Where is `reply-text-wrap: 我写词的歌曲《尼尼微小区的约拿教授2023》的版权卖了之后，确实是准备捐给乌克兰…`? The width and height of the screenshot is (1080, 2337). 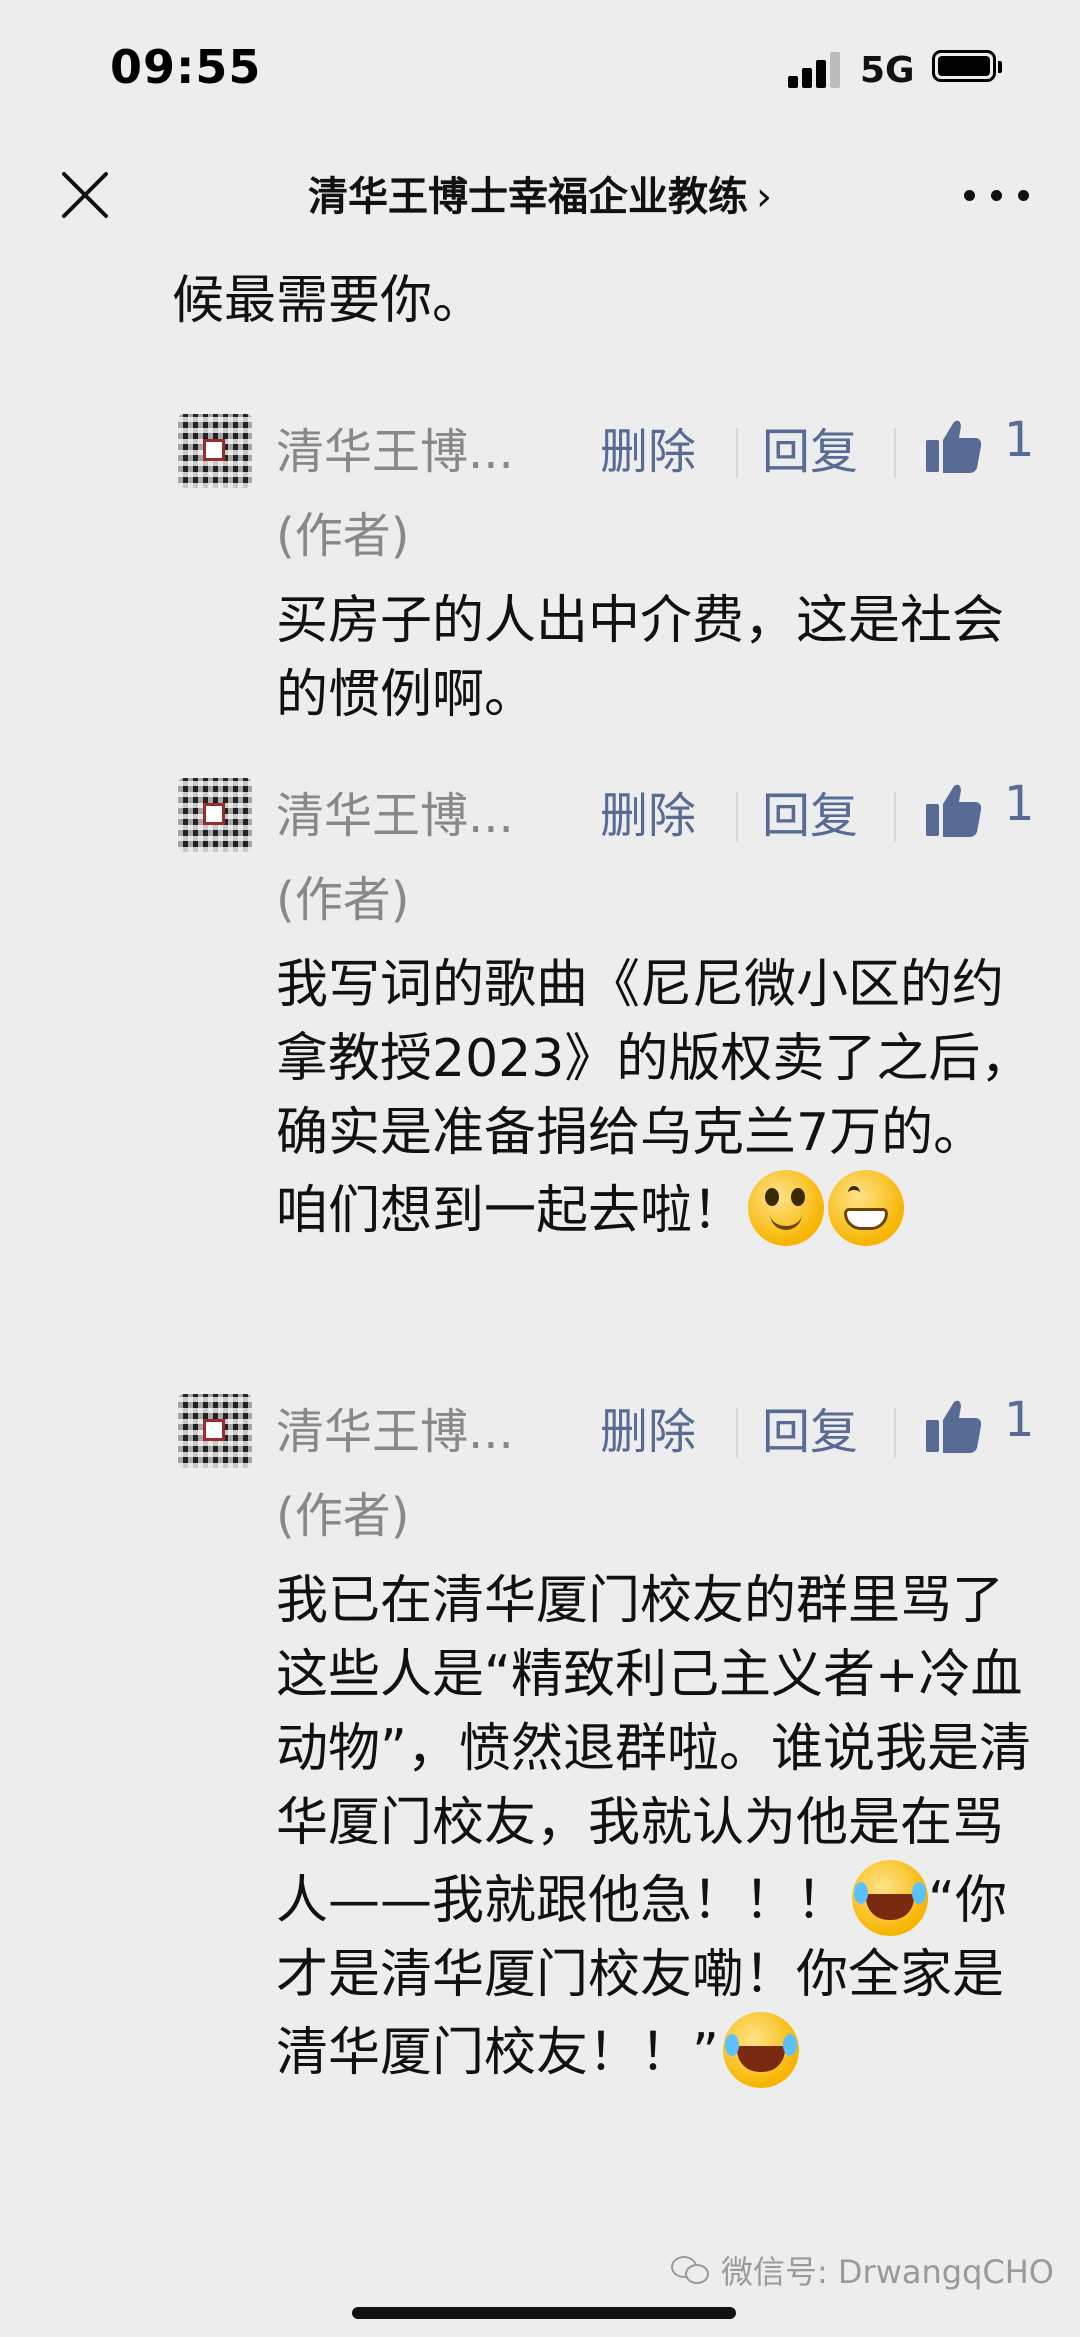
reply-text-wrap: 我写词的歌曲《尼尼微小区的约拿教授2023》的版权卖了之后，确实是准备捐给乌克兰… is located at coordinates (656, 1098).